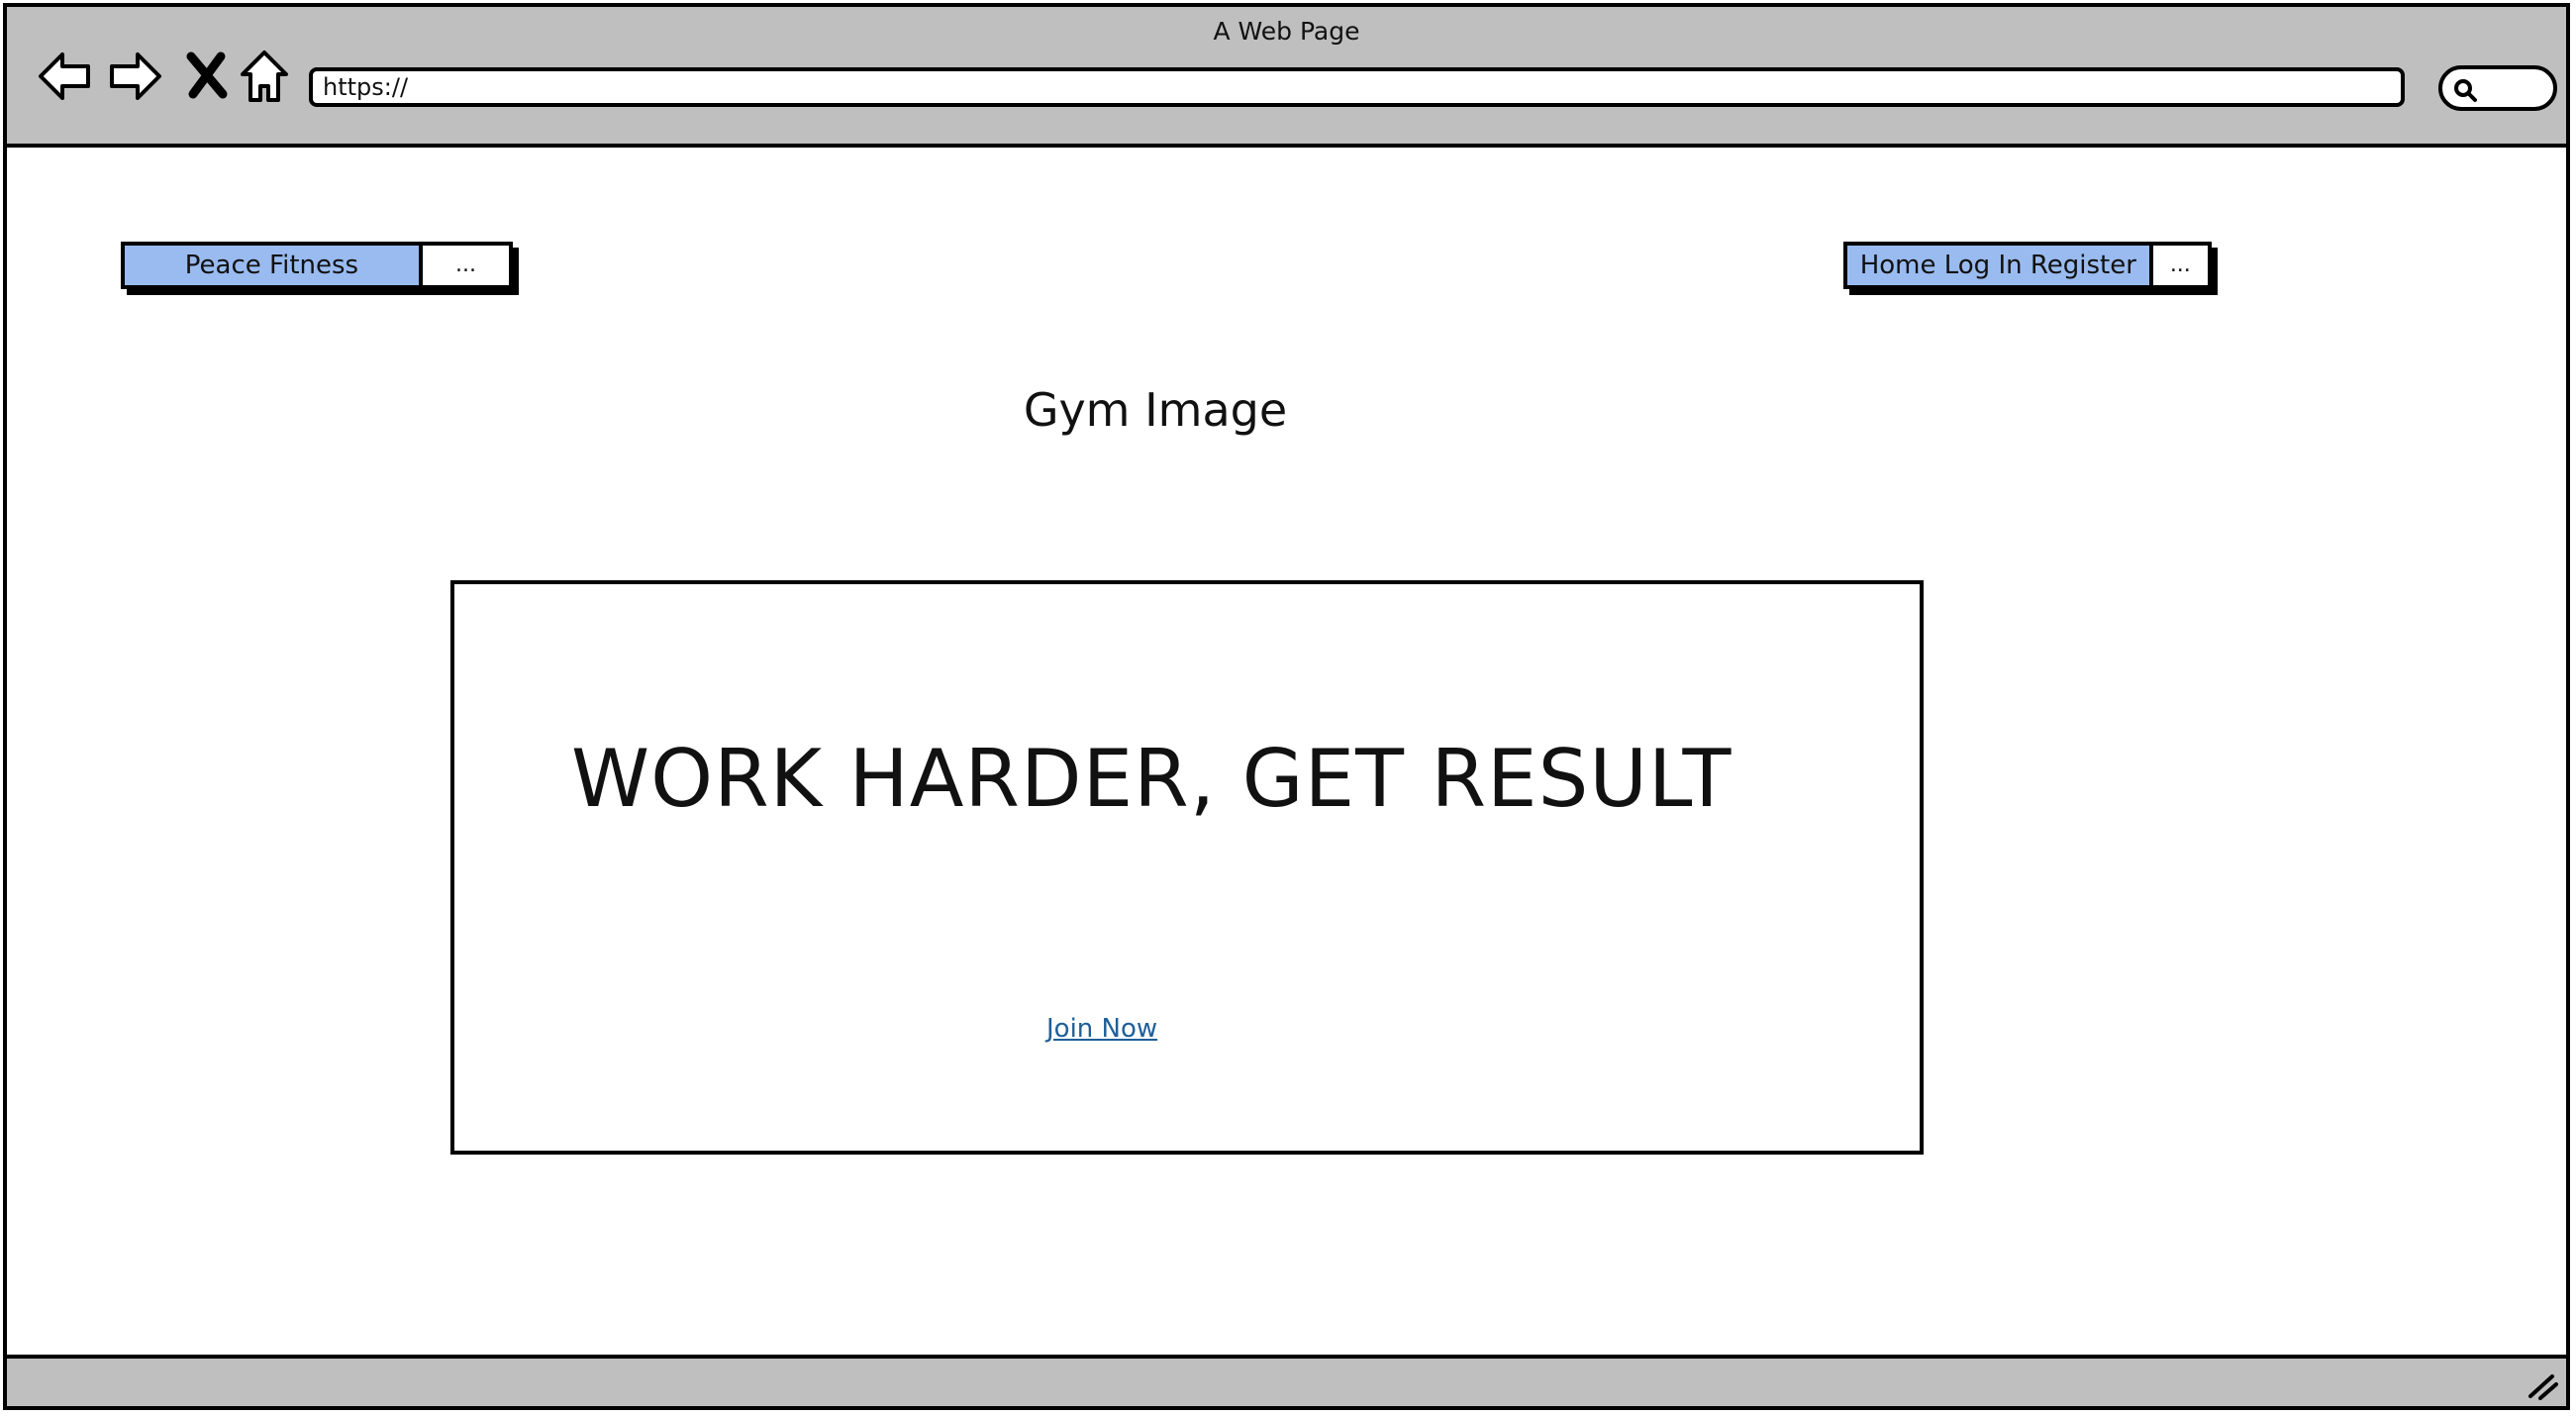 The height and width of the screenshot is (1416, 2576). What do you see at coordinates (1152, 779) in the screenshot?
I see `hero-title: WORK HARDER, GET RESULT` at bounding box center [1152, 779].